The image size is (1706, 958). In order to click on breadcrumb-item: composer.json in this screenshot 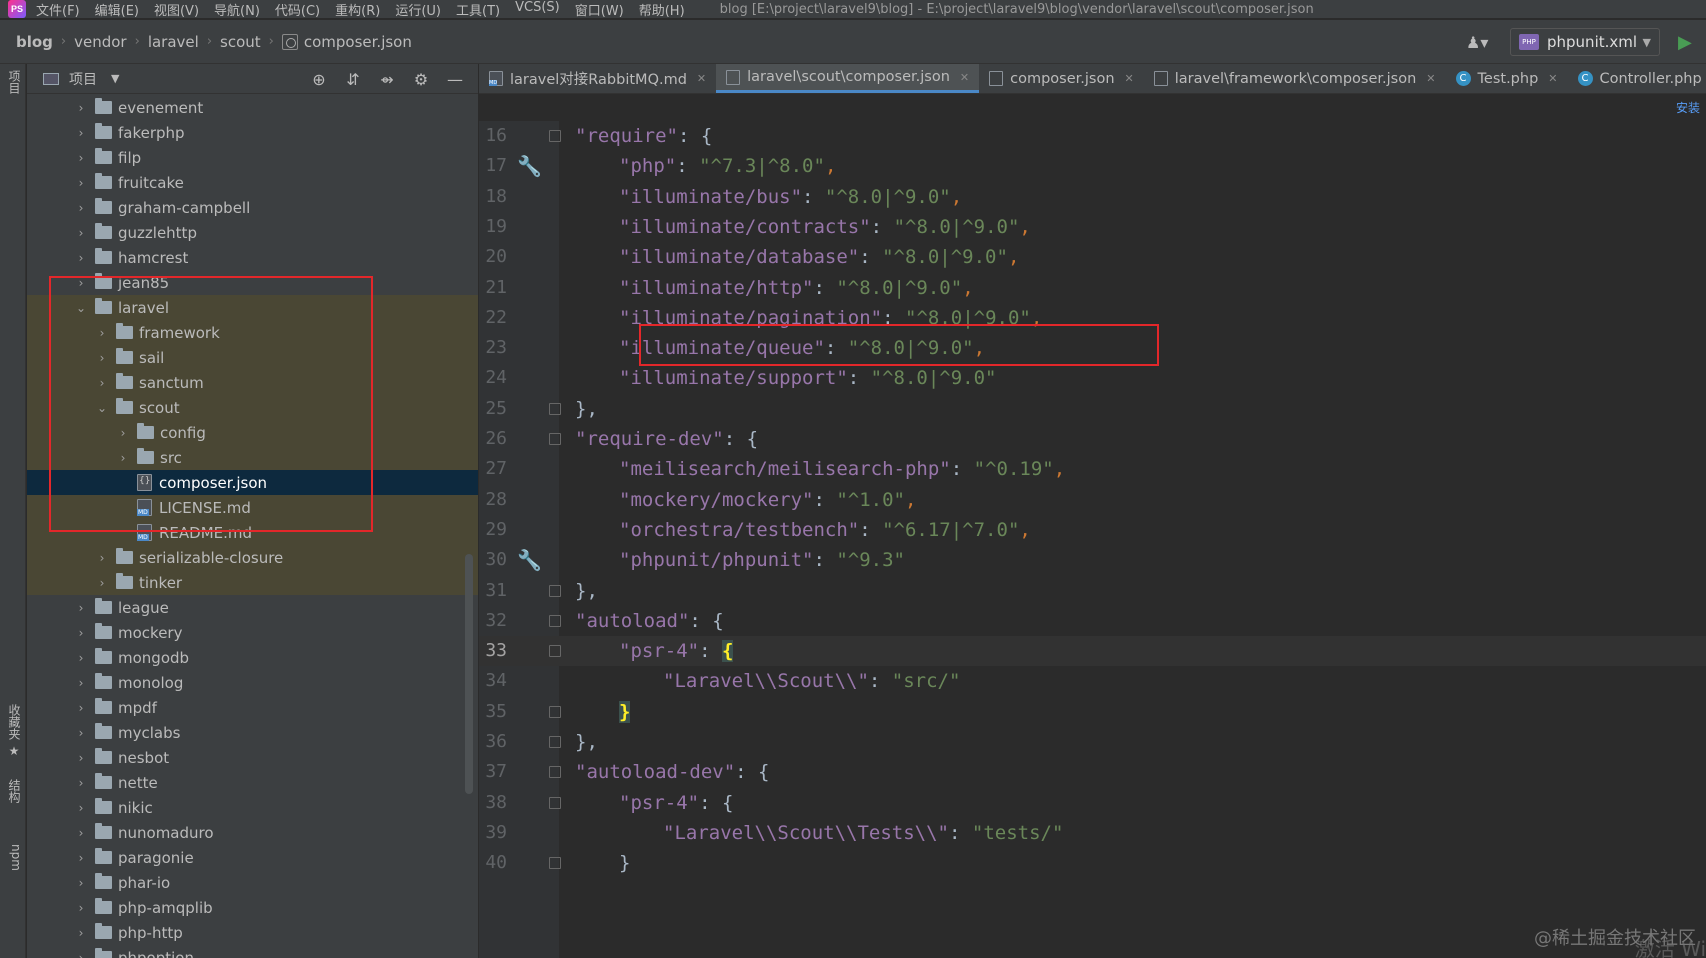, I will do `click(346, 42)`.